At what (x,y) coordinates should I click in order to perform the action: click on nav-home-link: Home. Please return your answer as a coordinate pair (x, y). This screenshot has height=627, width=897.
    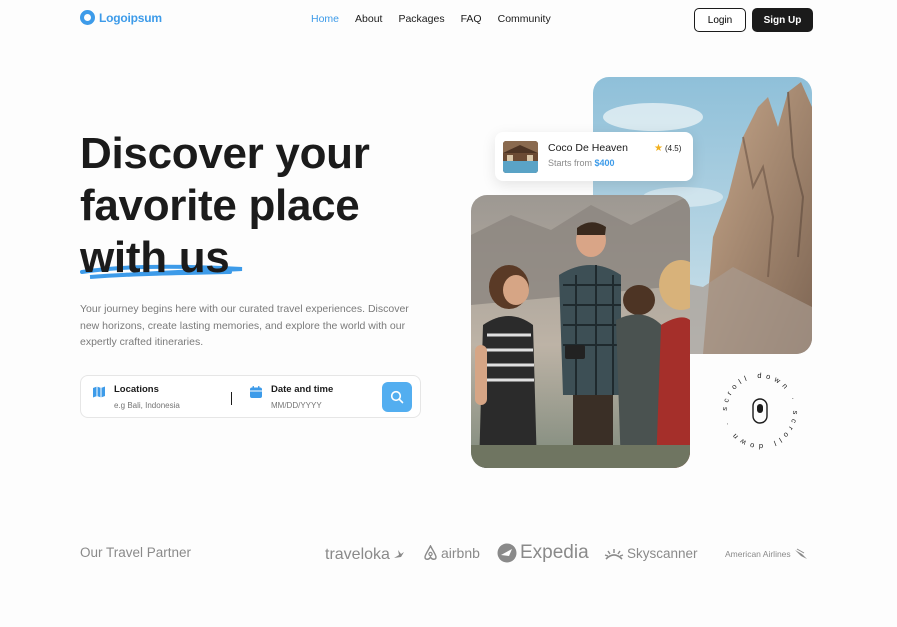
    Looking at the image, I should click on (325, 19).